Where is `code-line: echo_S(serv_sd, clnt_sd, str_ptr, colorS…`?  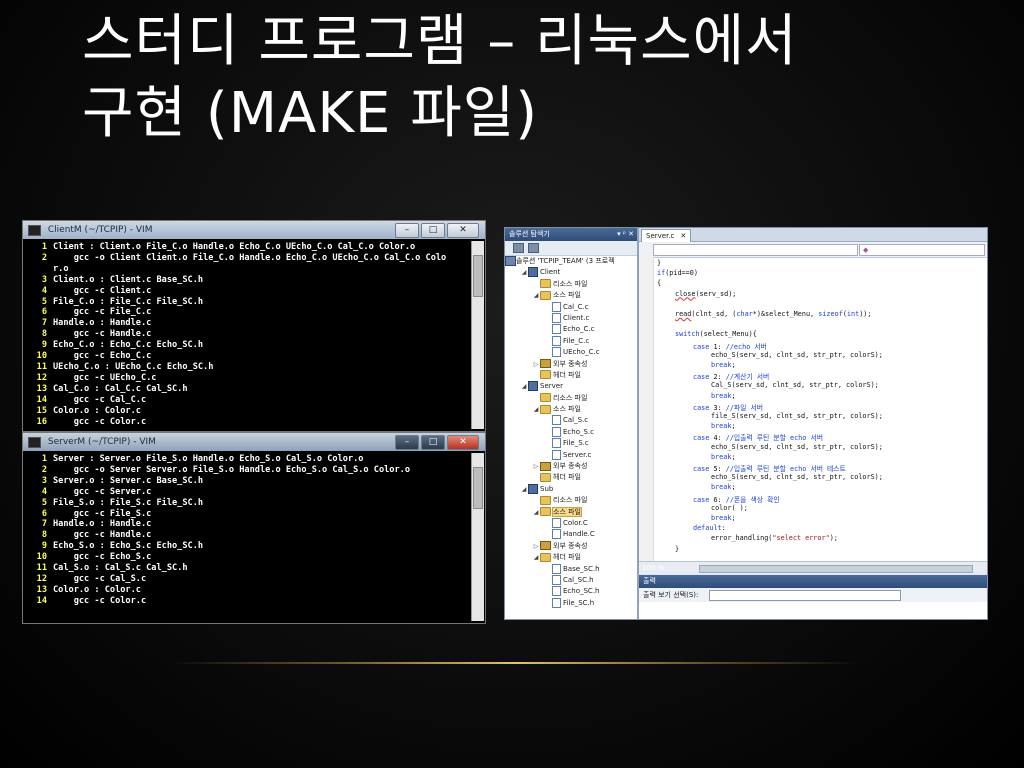
code-line: echo_S(serv_sd, clnt_sd, str_ptr, colorS… is located at coordinates (770, 447).